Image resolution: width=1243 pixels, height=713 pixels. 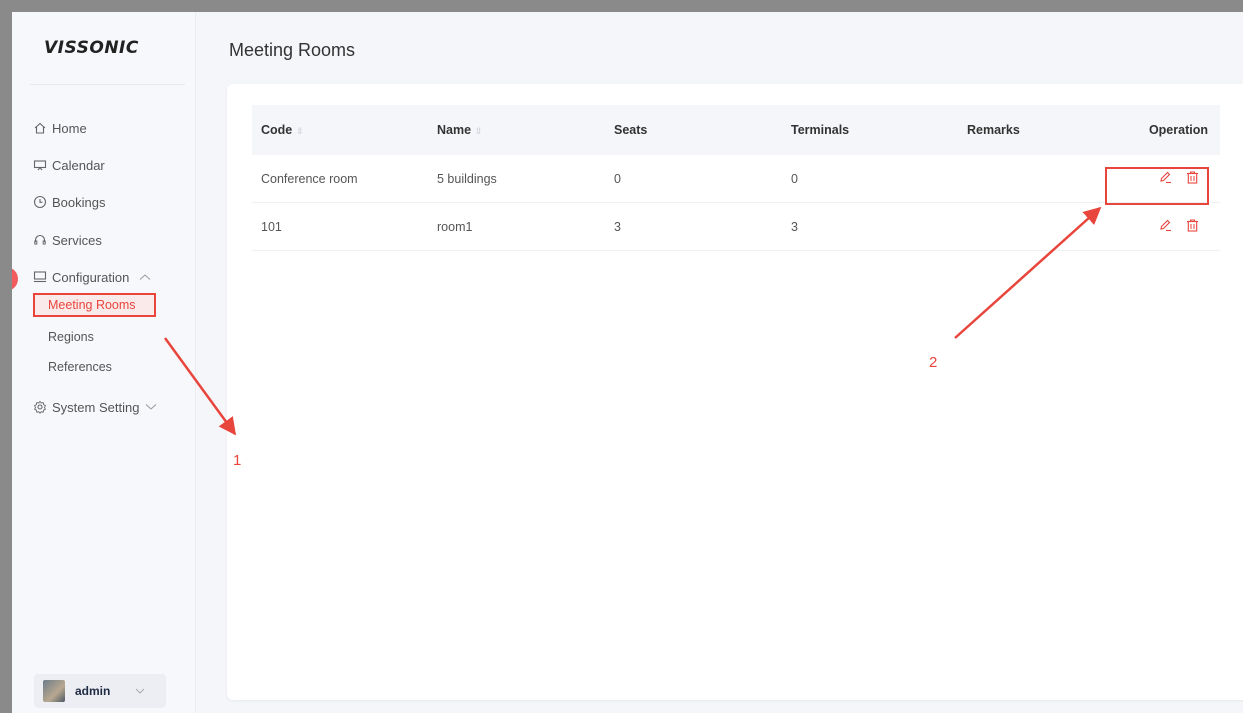 I want to click on sidebar-item-label: System Setting, so click(x=96, y=407).